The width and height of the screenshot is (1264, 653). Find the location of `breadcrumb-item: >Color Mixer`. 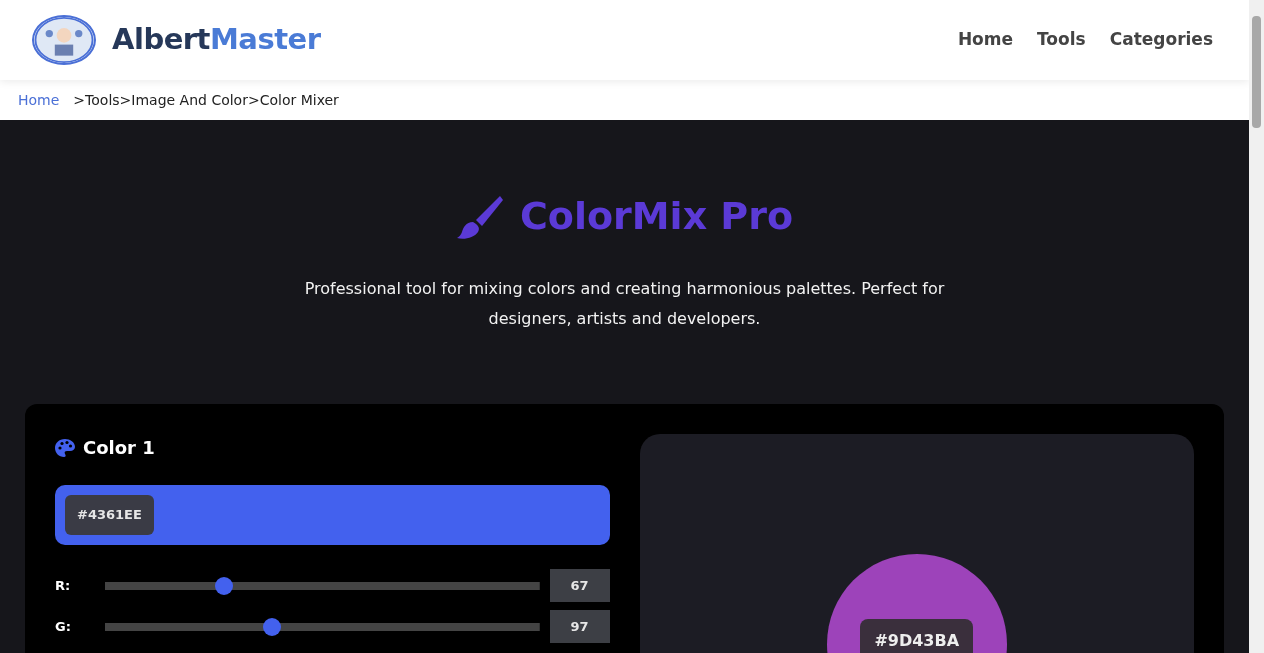

breadcrumb-item: >Color Mixer is located at coordinates (293, 100).